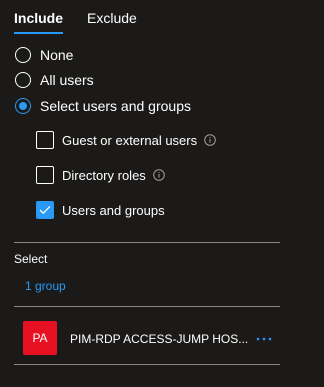  I want to click on checkbox-directory-roles, so click(45, 175).